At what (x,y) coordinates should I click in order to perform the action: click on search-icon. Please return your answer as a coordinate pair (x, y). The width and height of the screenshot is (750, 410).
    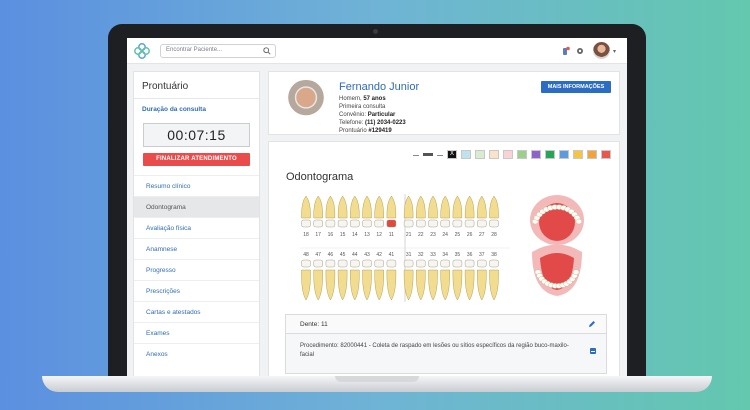
    Looking at the image, I should click on (267, 51).